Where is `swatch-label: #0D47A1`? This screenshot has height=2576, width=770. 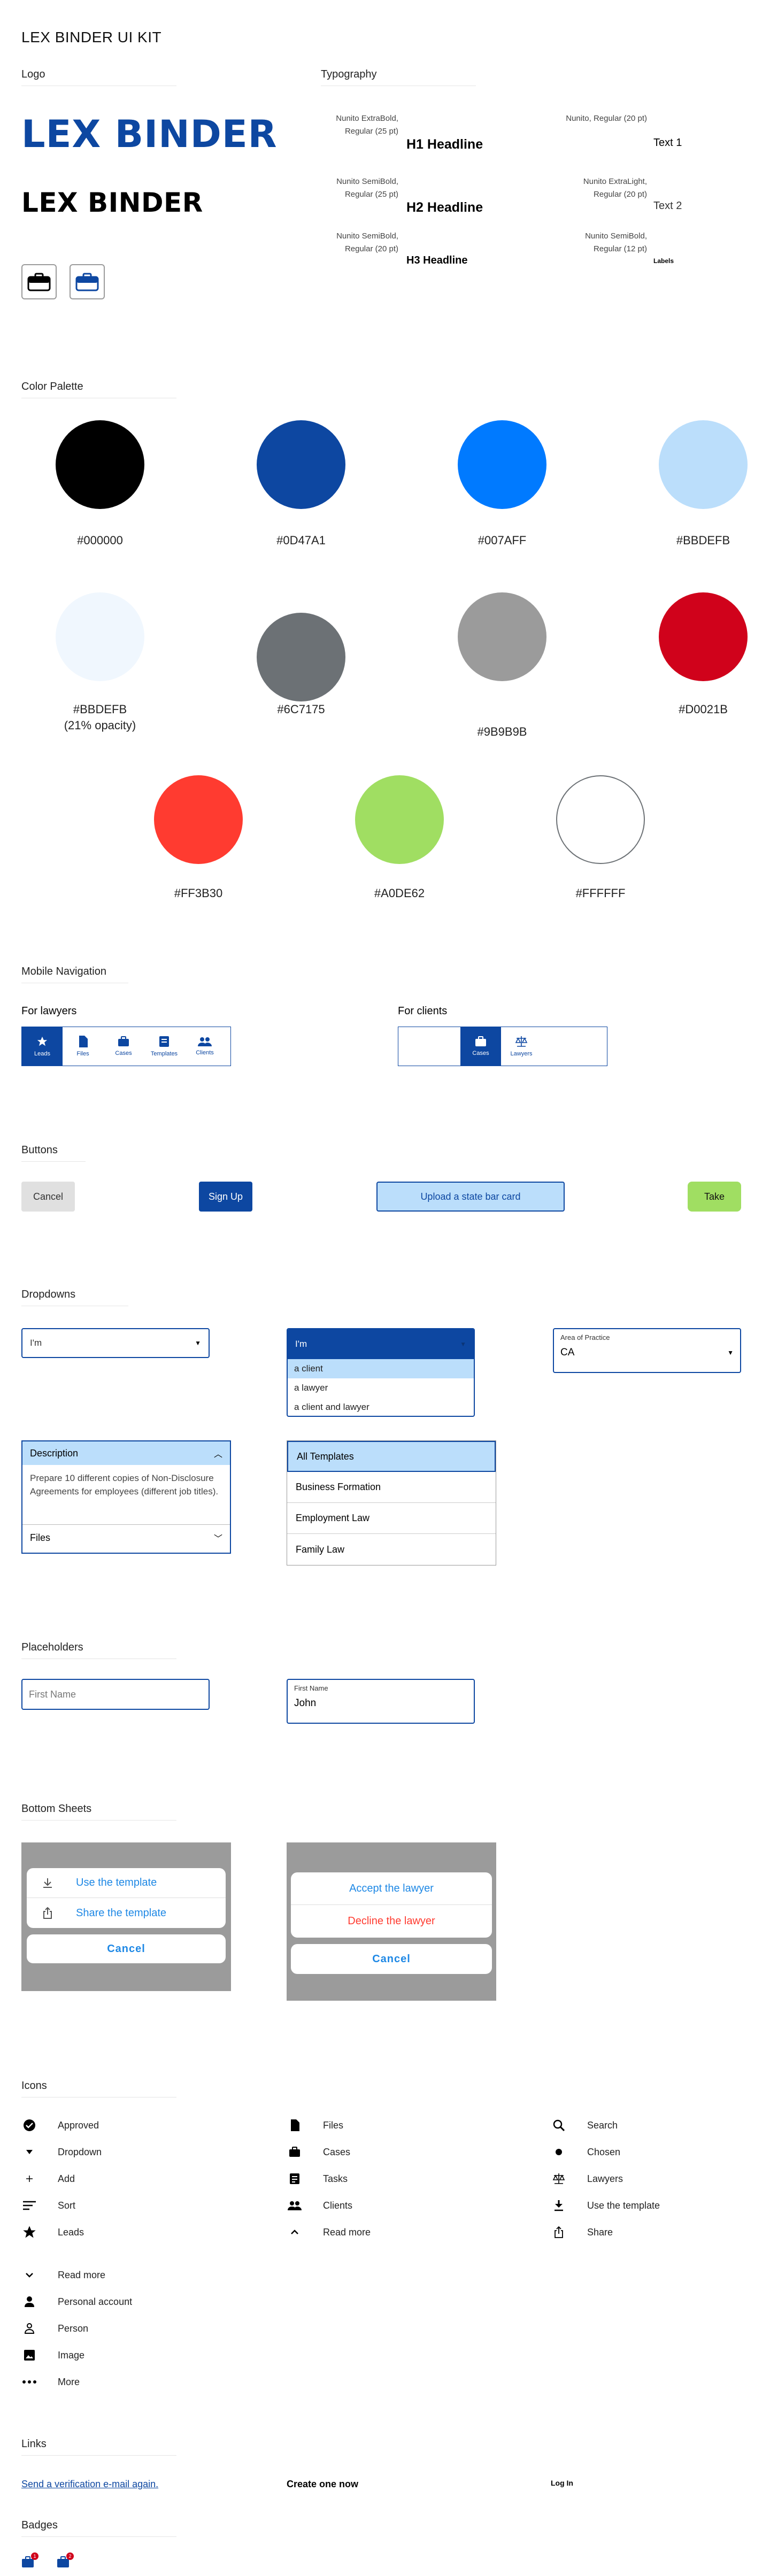 swatch-label: #0D47A1 is located at coordinates (301, 540).